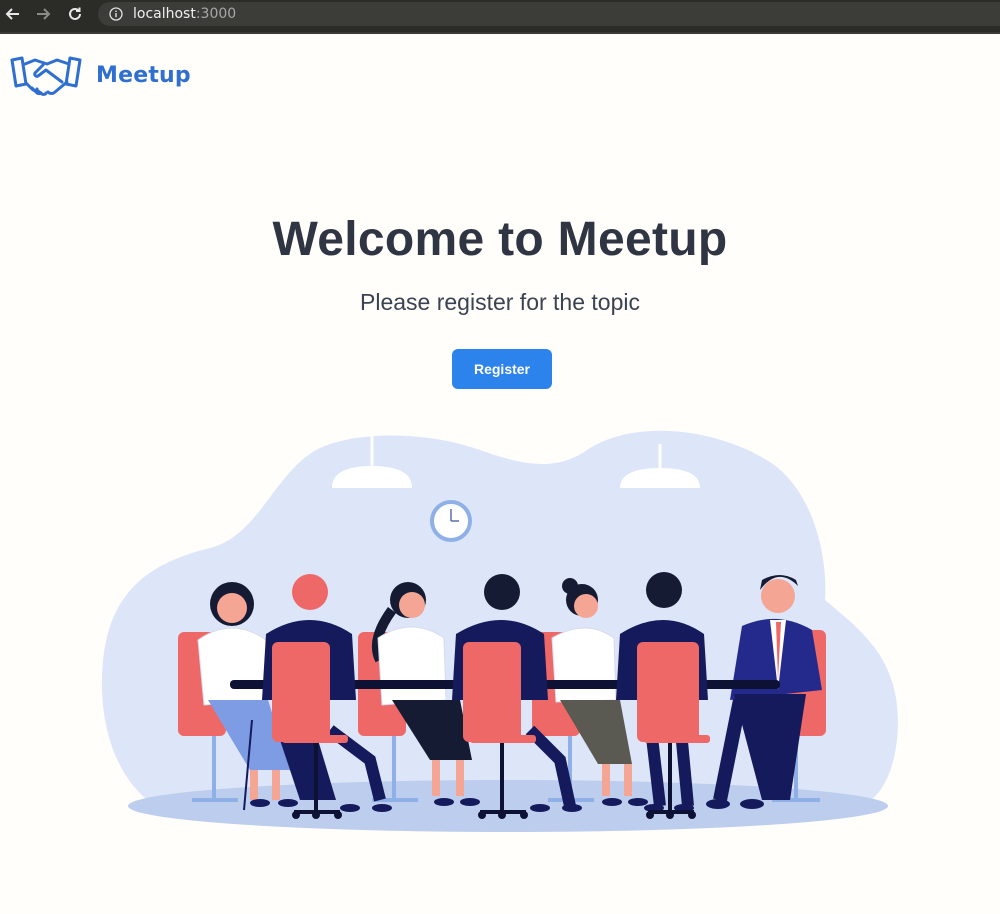 Image resolution: width=1000 pixels, height=914 pixels. I want to click on url-port: :3000, so click(216, 14).